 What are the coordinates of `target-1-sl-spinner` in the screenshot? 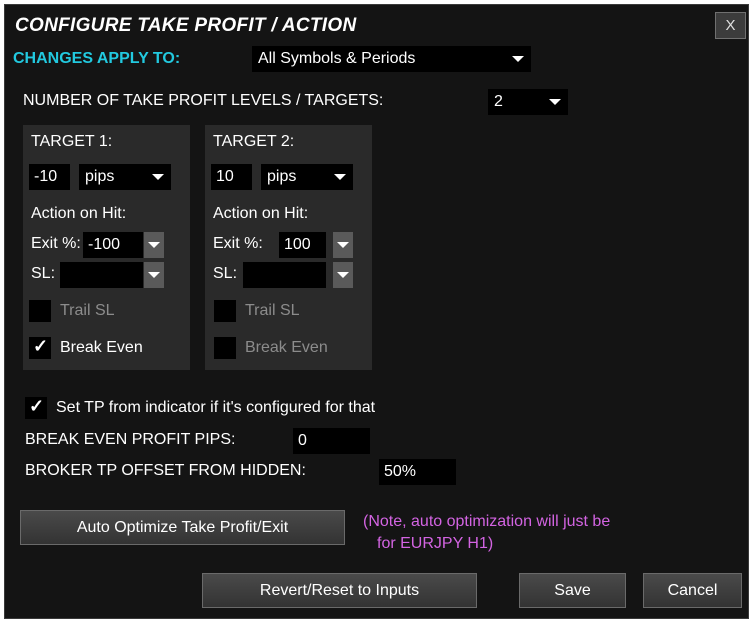 It's located at (154, 275).